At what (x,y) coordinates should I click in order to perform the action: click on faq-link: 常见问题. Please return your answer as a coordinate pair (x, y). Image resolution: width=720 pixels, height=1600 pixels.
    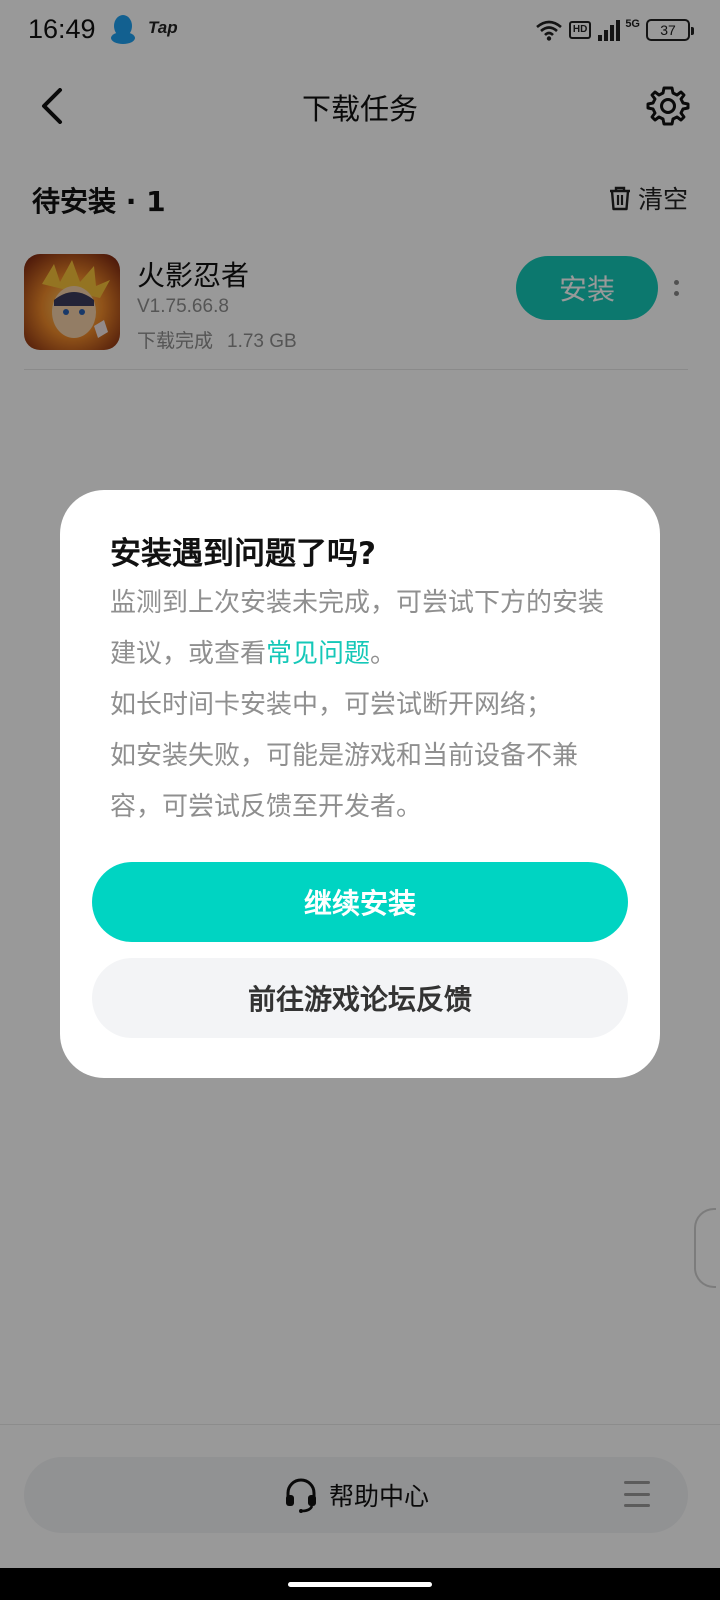
    Looking at the image, I should click on (318, 654).